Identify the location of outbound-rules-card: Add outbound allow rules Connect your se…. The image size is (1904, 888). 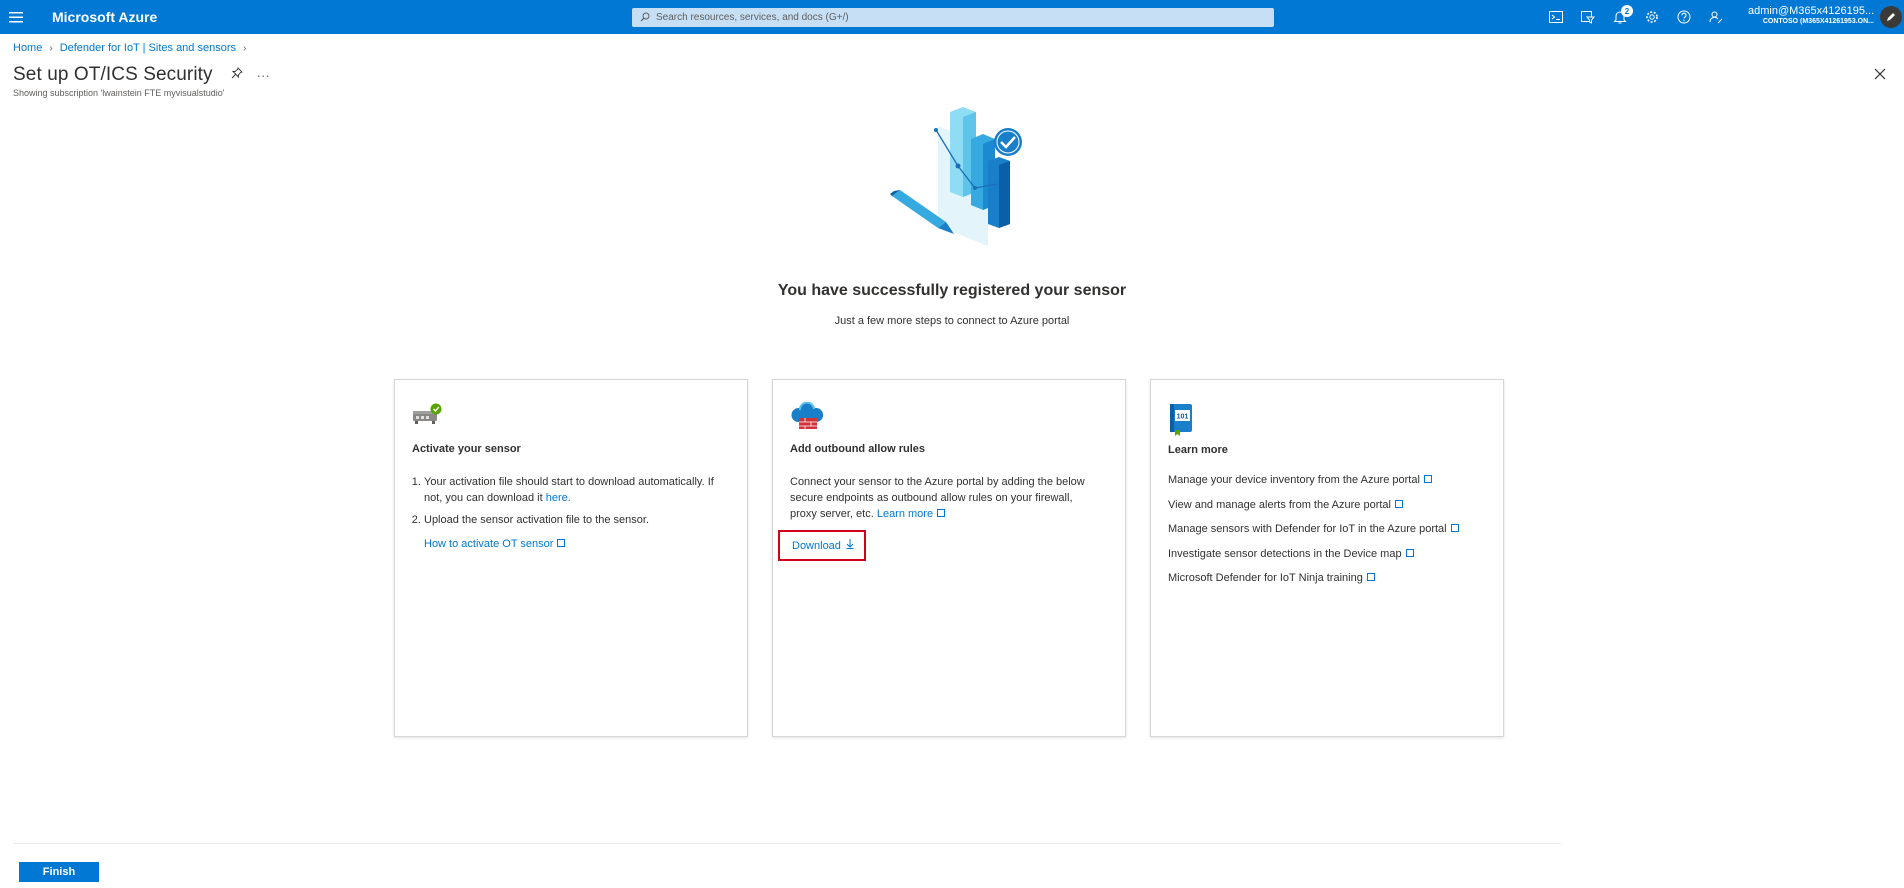
(949, 558).